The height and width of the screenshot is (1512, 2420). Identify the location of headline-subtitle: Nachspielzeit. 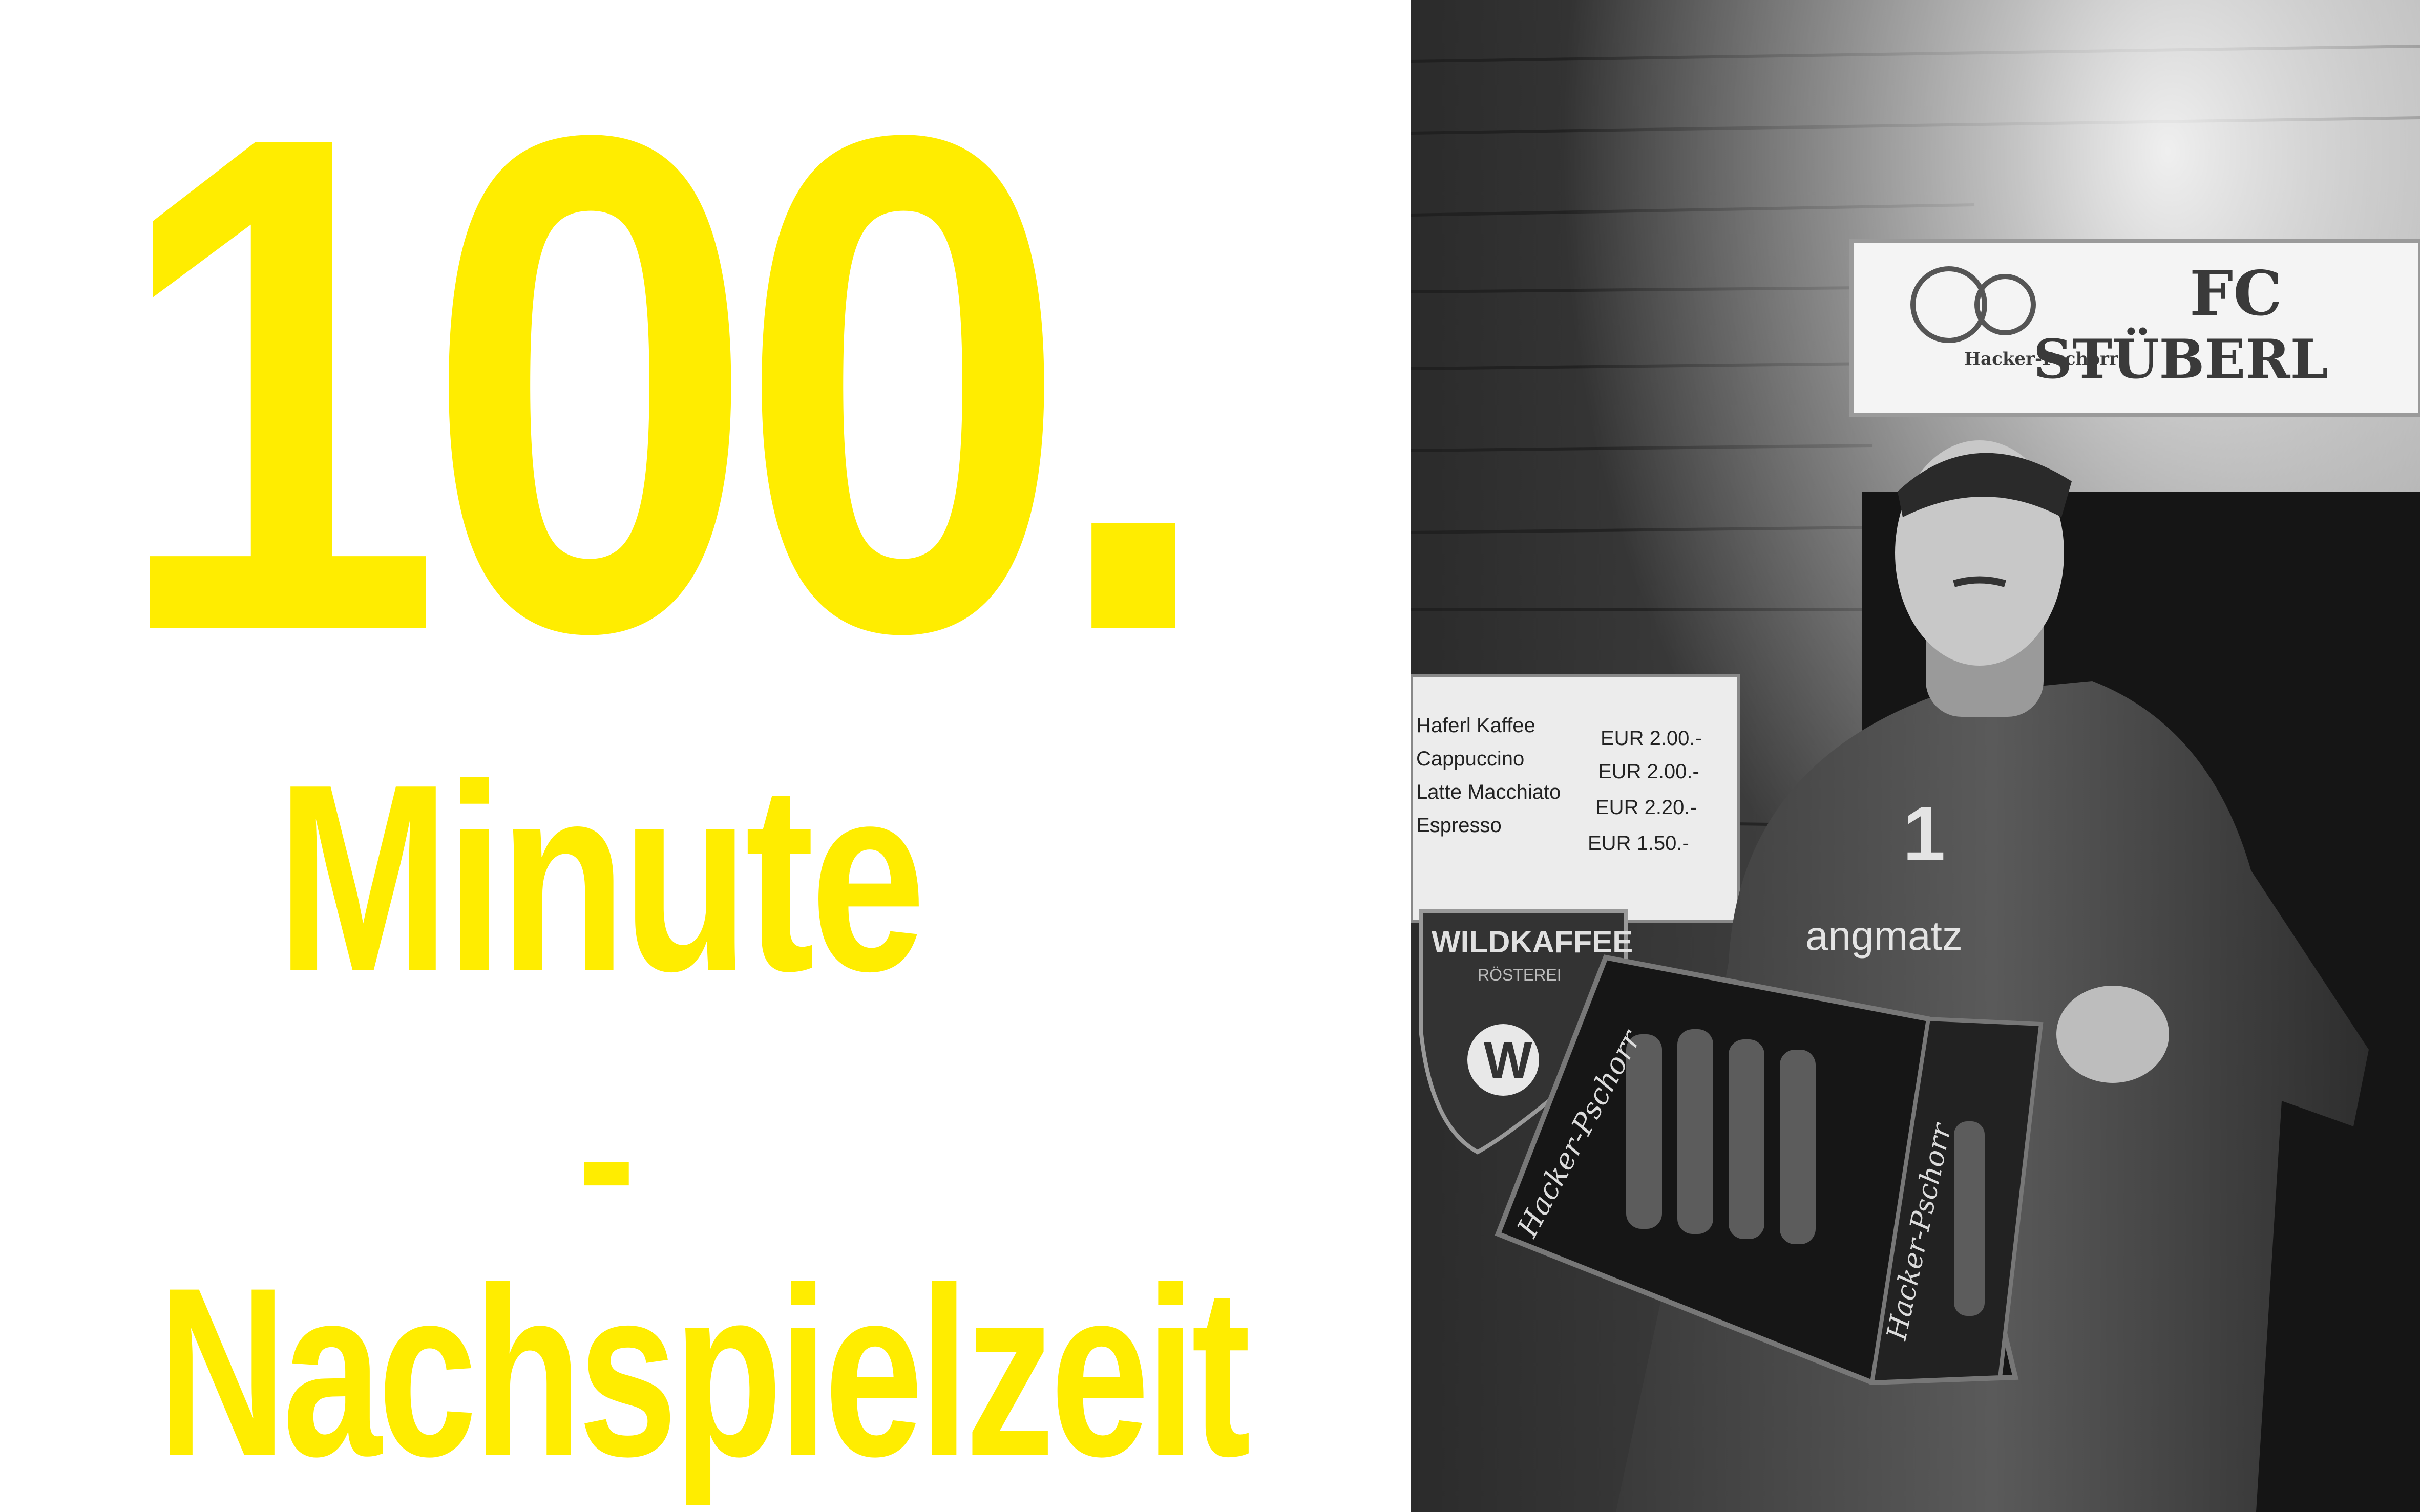
(704, 1372).